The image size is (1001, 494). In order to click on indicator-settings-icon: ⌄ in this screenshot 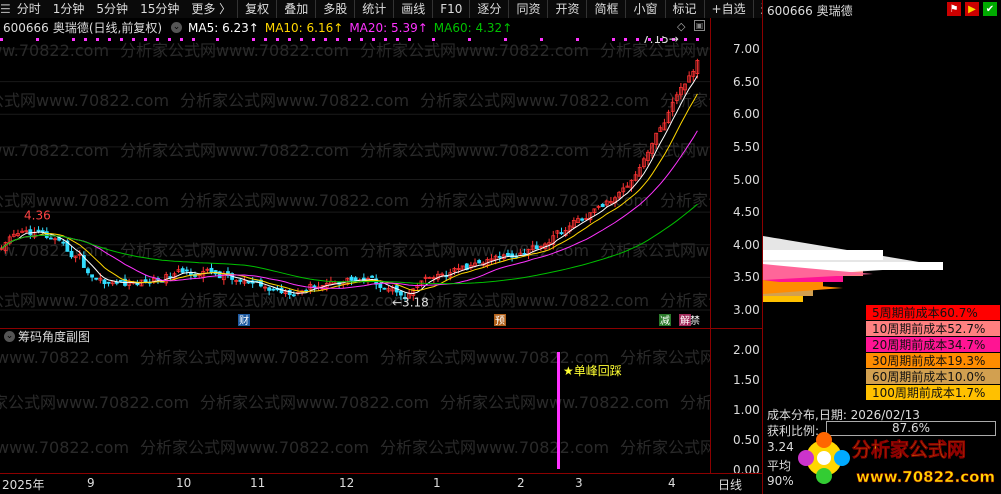, I will do `click(177, 27)`.